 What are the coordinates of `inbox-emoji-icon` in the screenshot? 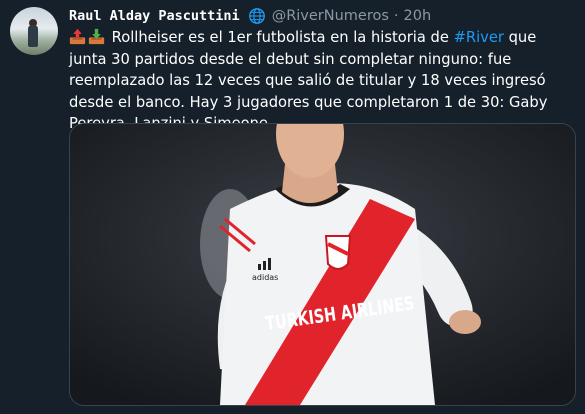 It's located at (96, 36).